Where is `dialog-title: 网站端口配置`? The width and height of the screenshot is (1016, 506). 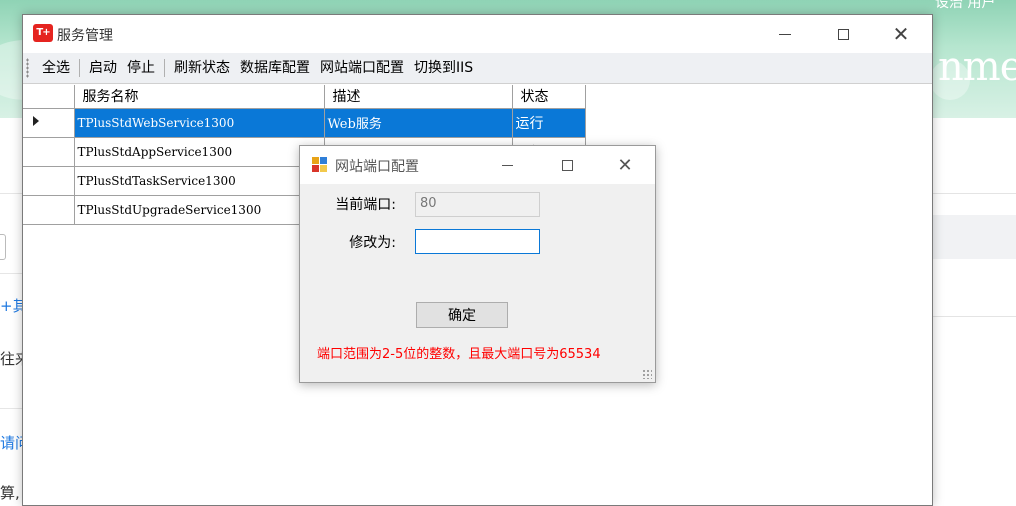
dialog-title: 网站端口配置 is located at coordinates (377, 167).